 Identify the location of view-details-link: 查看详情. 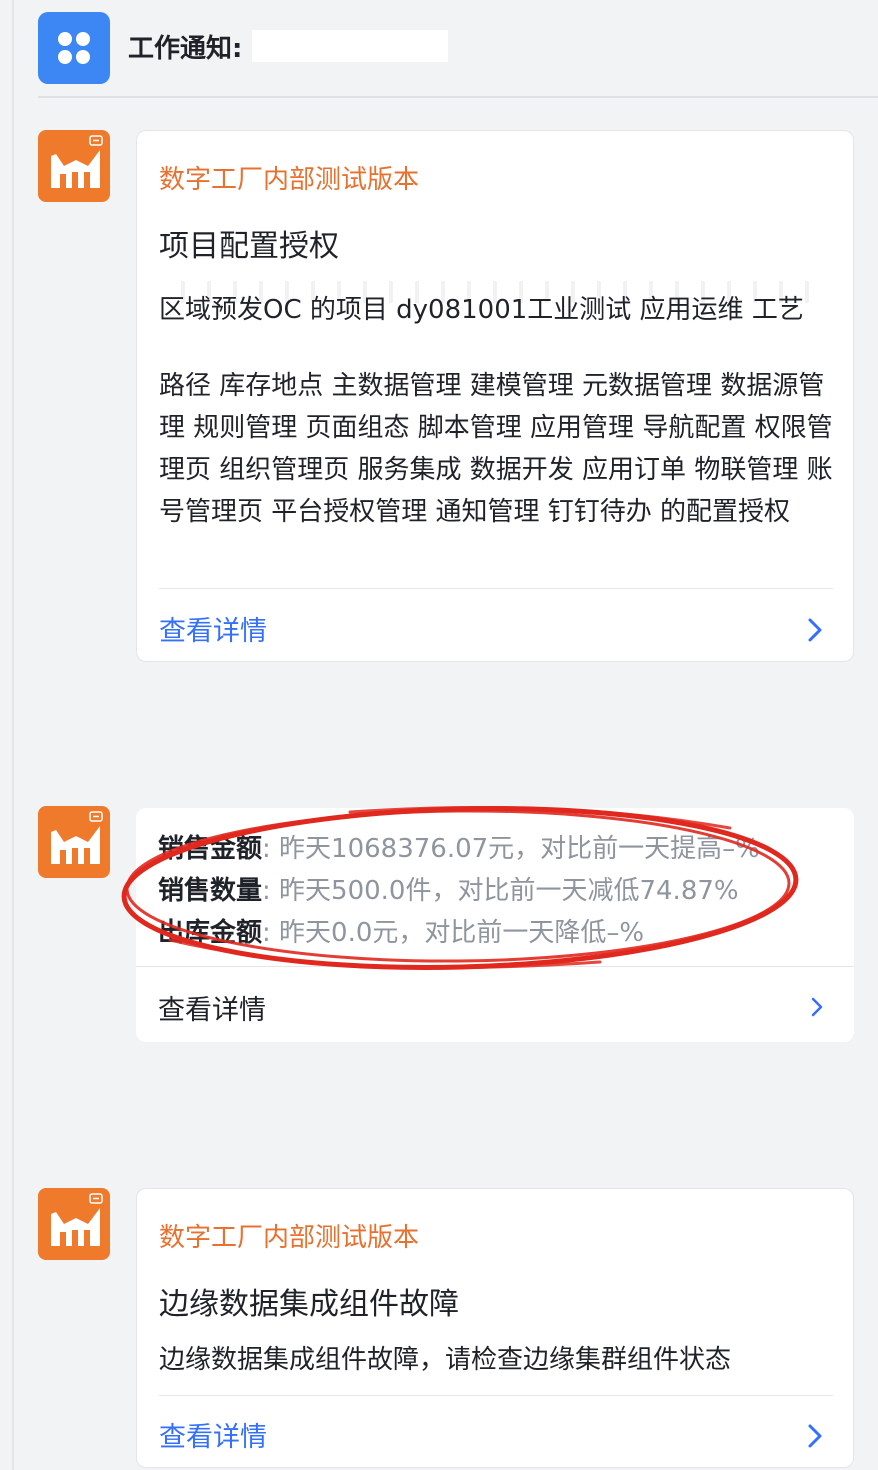
(213, 1434).